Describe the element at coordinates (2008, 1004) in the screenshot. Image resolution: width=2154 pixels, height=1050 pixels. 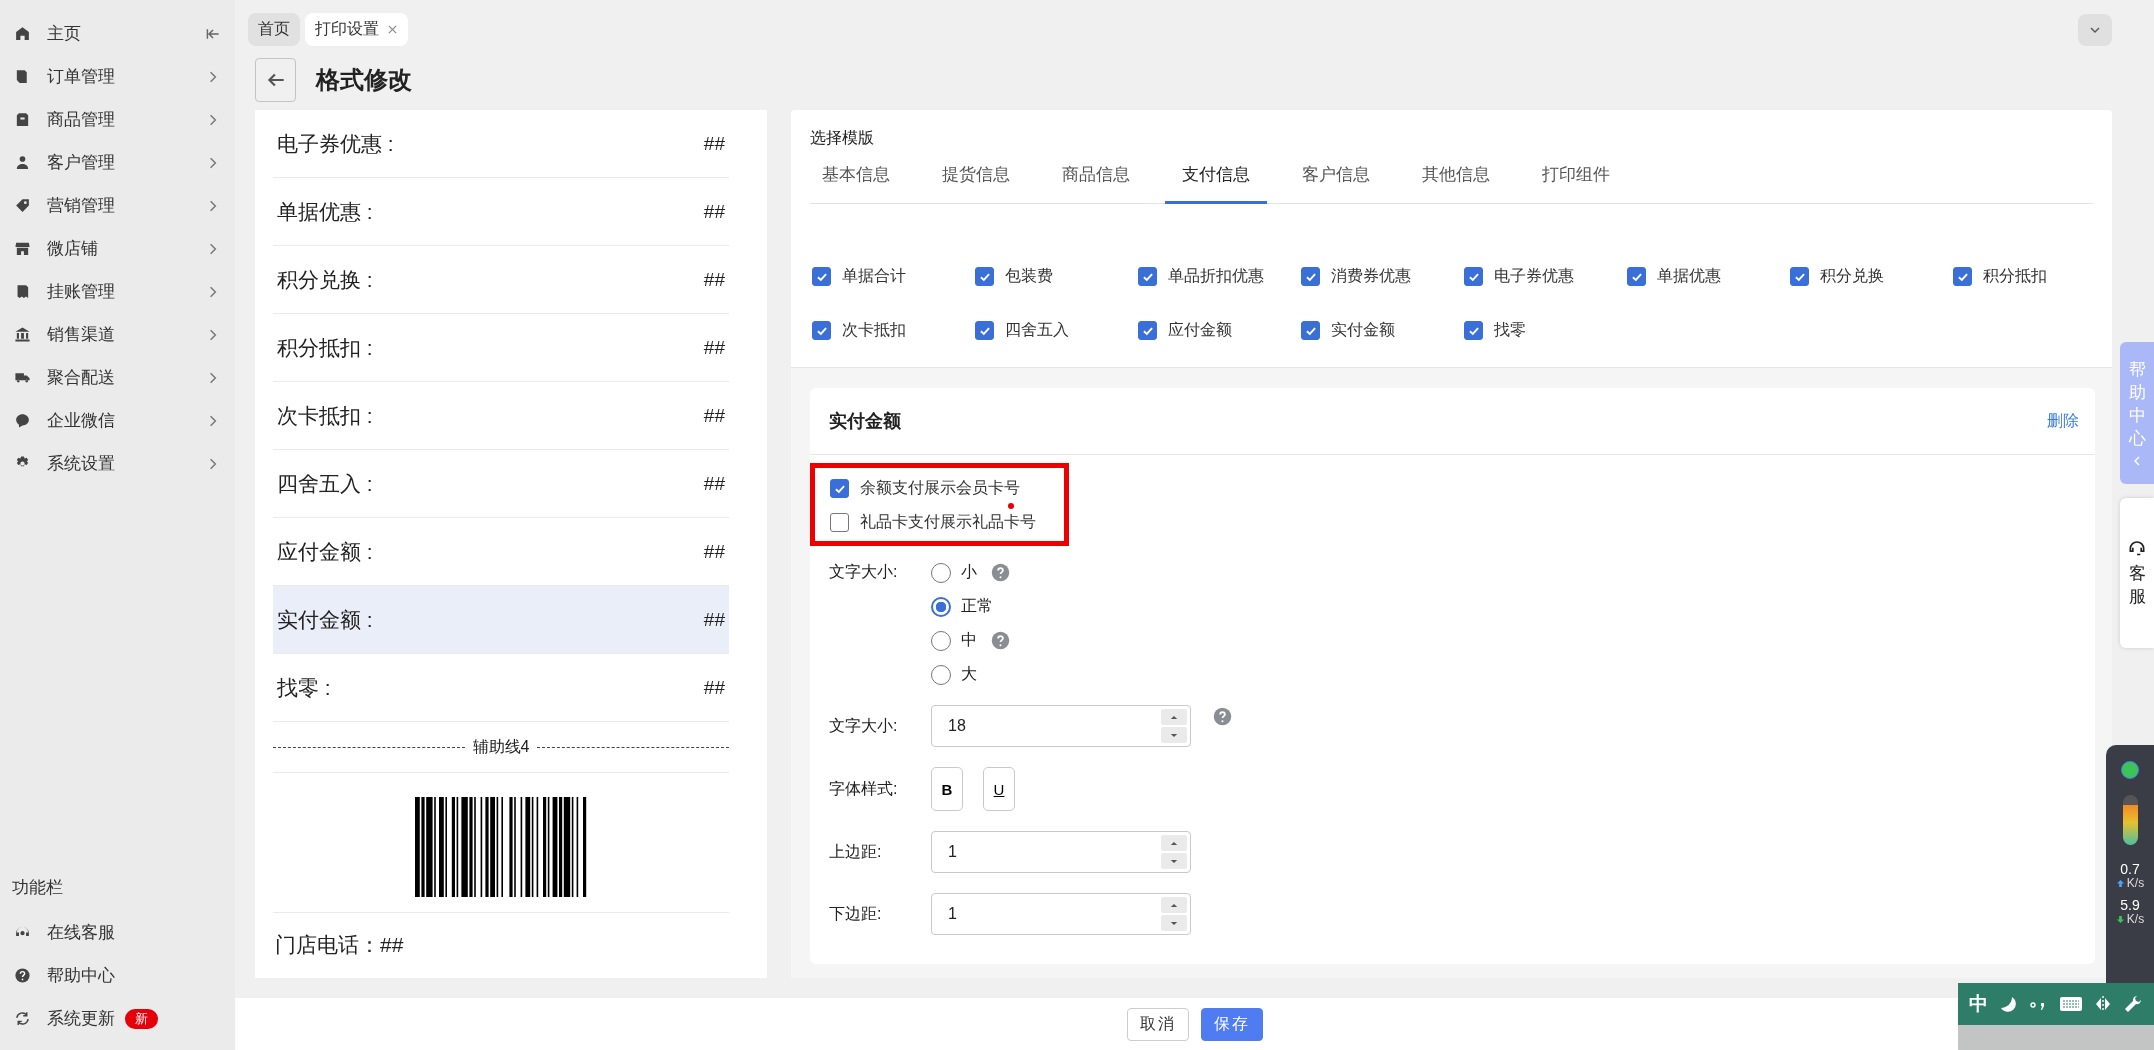
I see `moon-icon` at that location.